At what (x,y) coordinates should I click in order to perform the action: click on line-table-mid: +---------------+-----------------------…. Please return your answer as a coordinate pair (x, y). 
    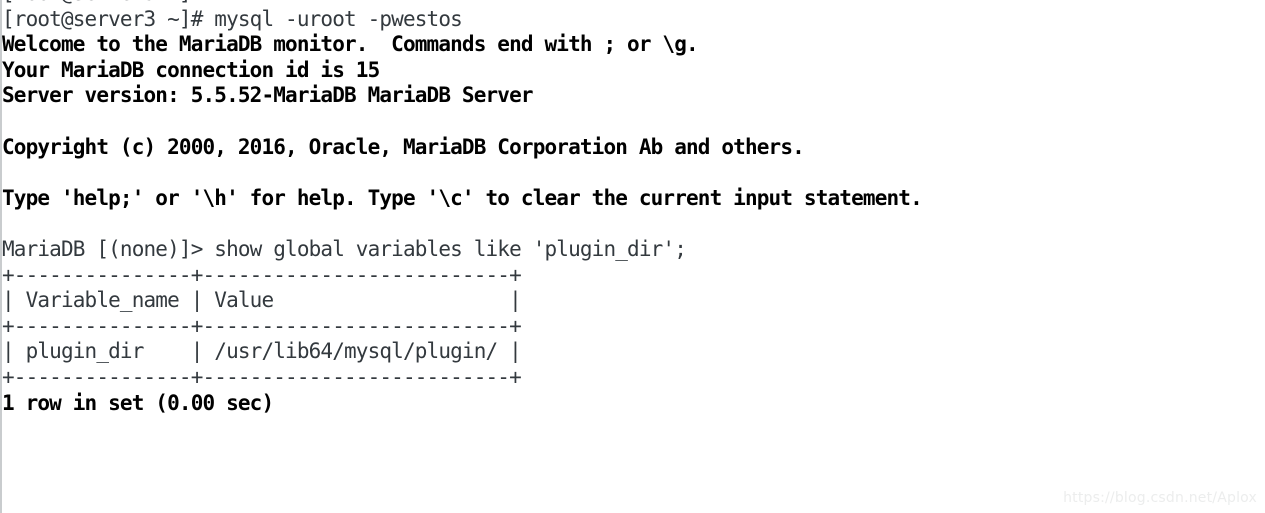
    Looking at the image, I should click on (262, 325).